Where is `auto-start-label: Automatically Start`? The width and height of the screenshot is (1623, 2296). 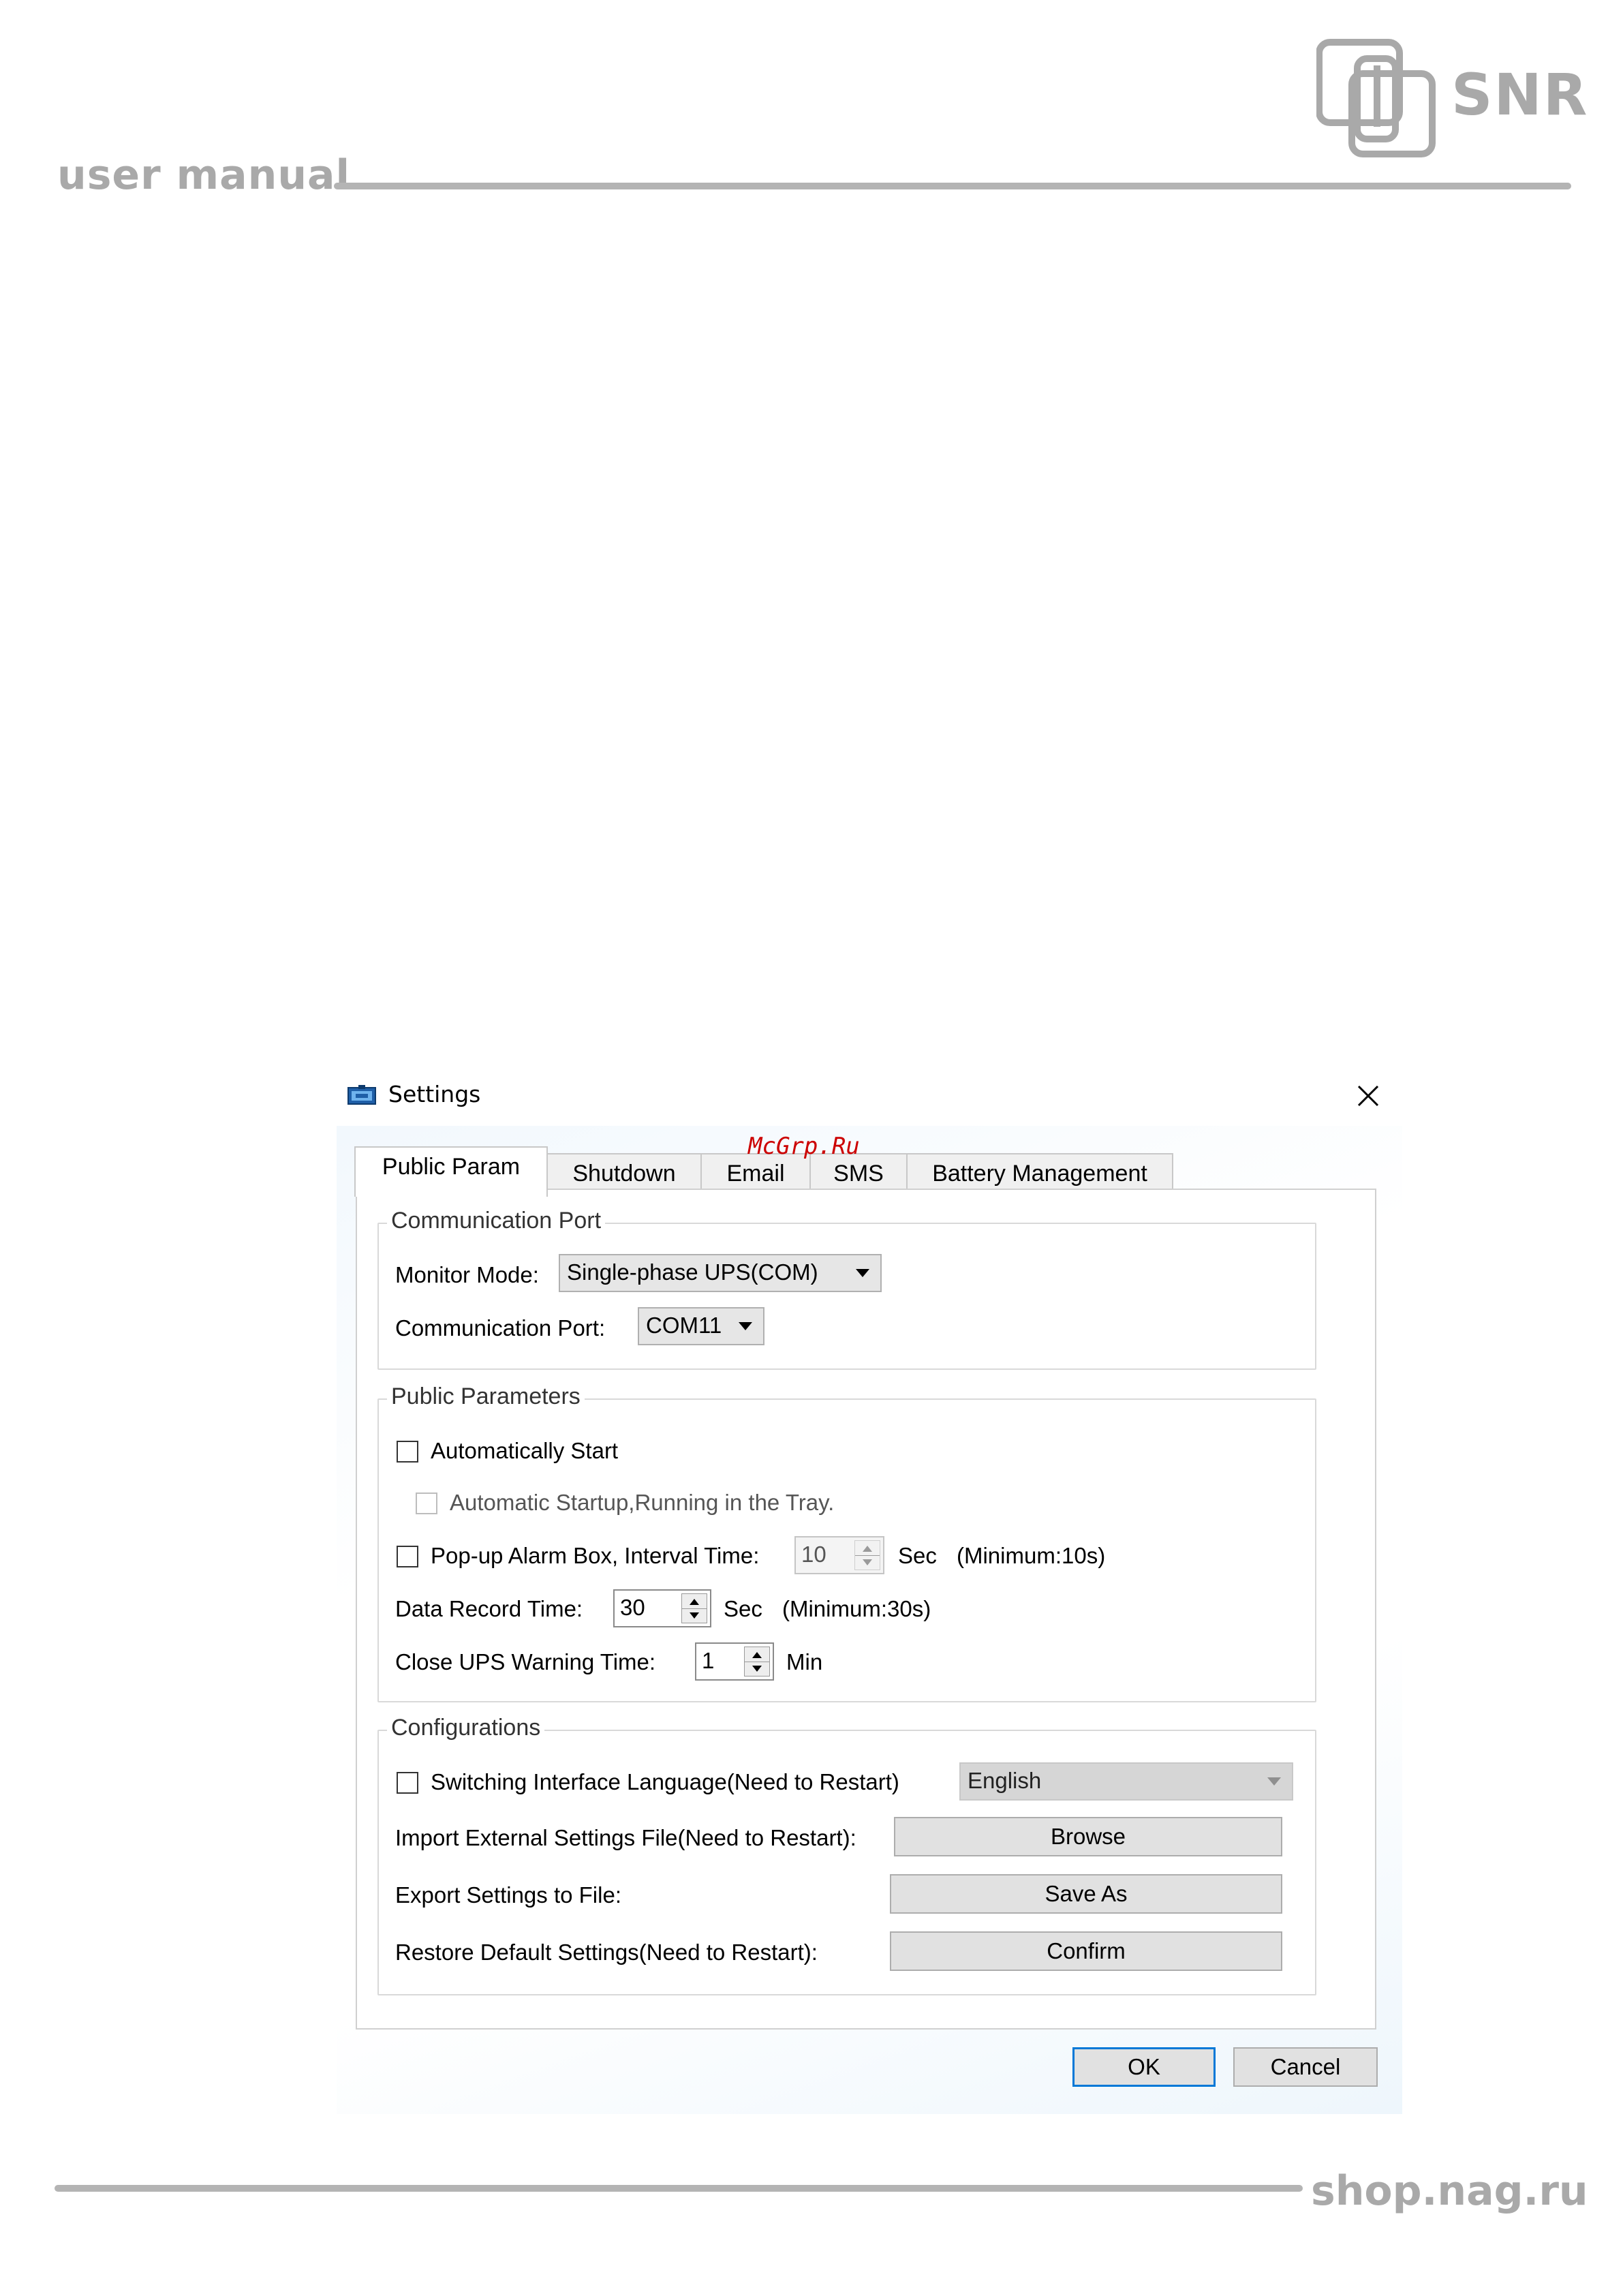 auto-start-label: Automatically Start is located at coordinates (525, 1451).